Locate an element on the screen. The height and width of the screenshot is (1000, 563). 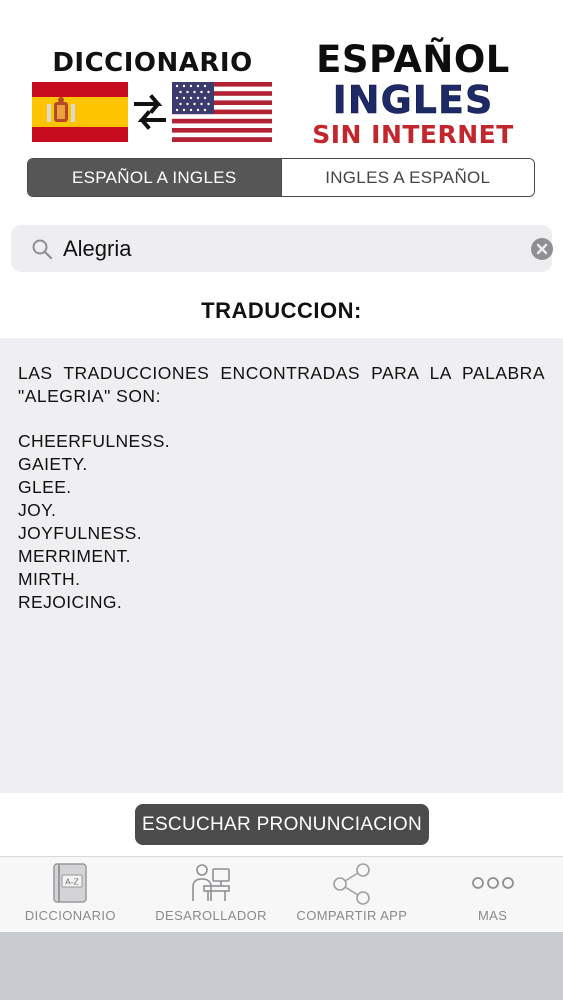
banner-title-block: ESPAÑOL INGLES SIN INTERNET is located at coordinates (413, 95).